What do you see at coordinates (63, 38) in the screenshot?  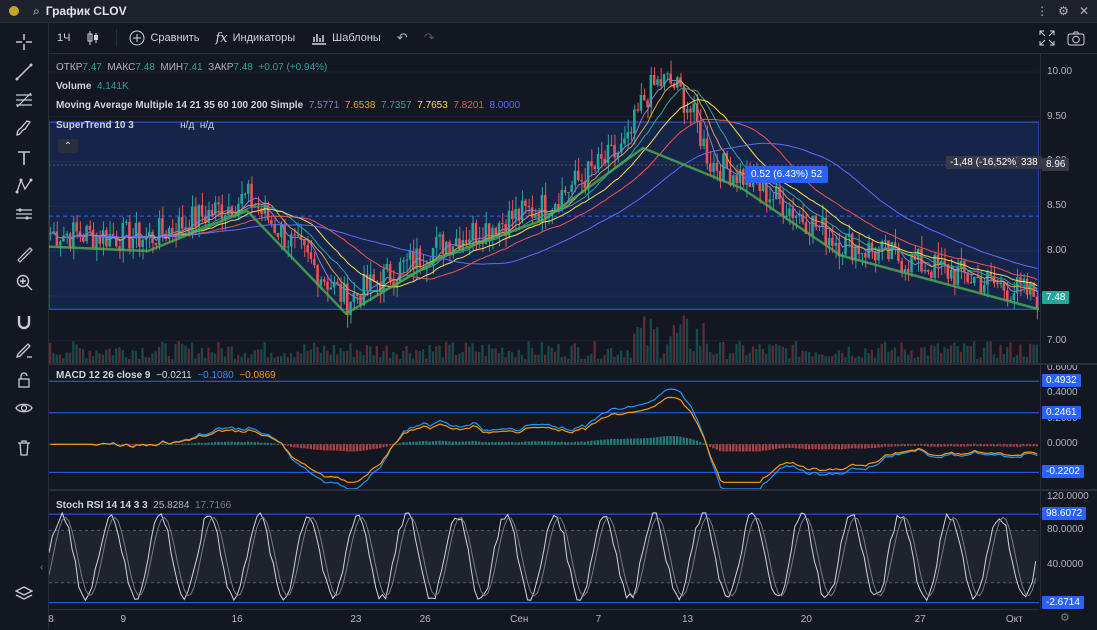 I see `interval-selector: 1Ч` at bounding box center [63, 38].